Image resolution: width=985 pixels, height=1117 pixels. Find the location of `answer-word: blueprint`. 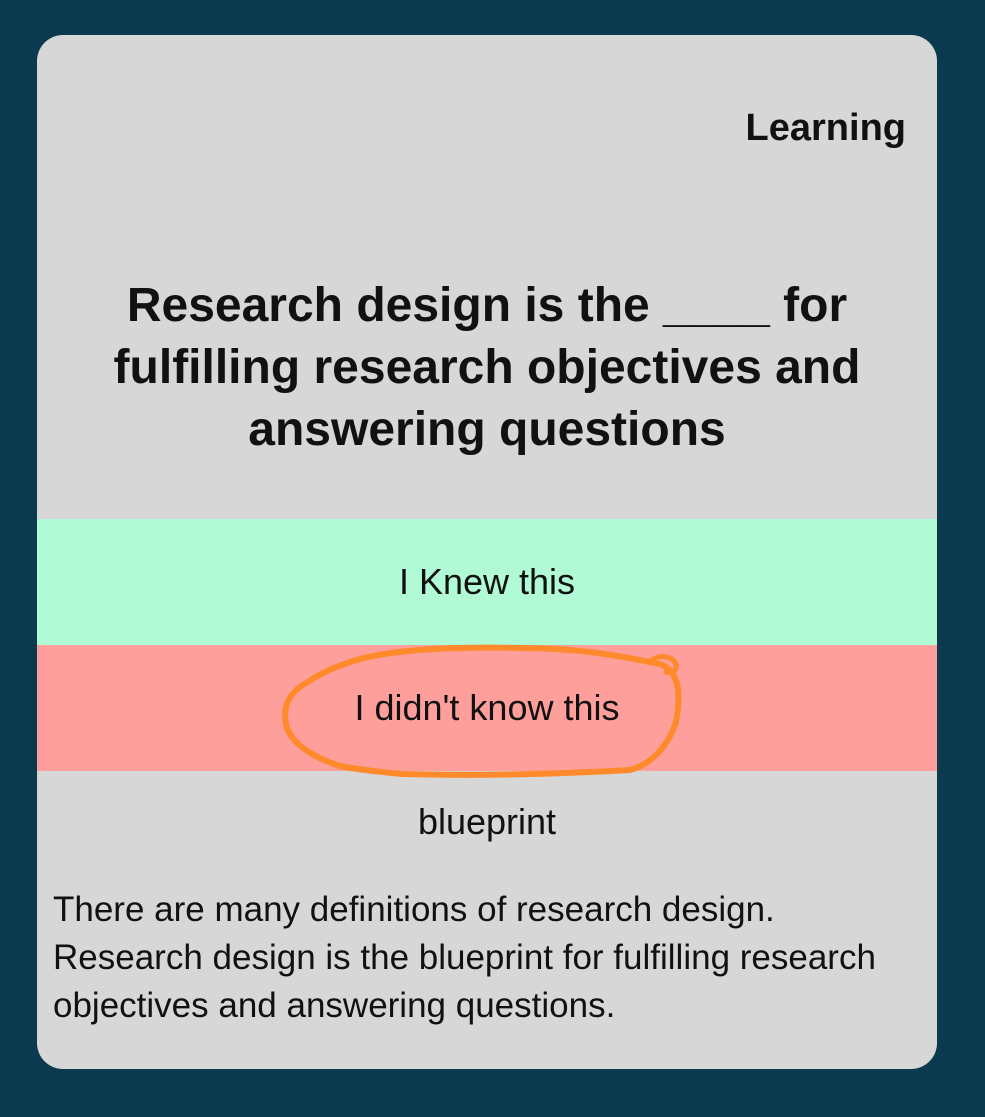

answer-word: blueprint is located at coordinates (487, 821).